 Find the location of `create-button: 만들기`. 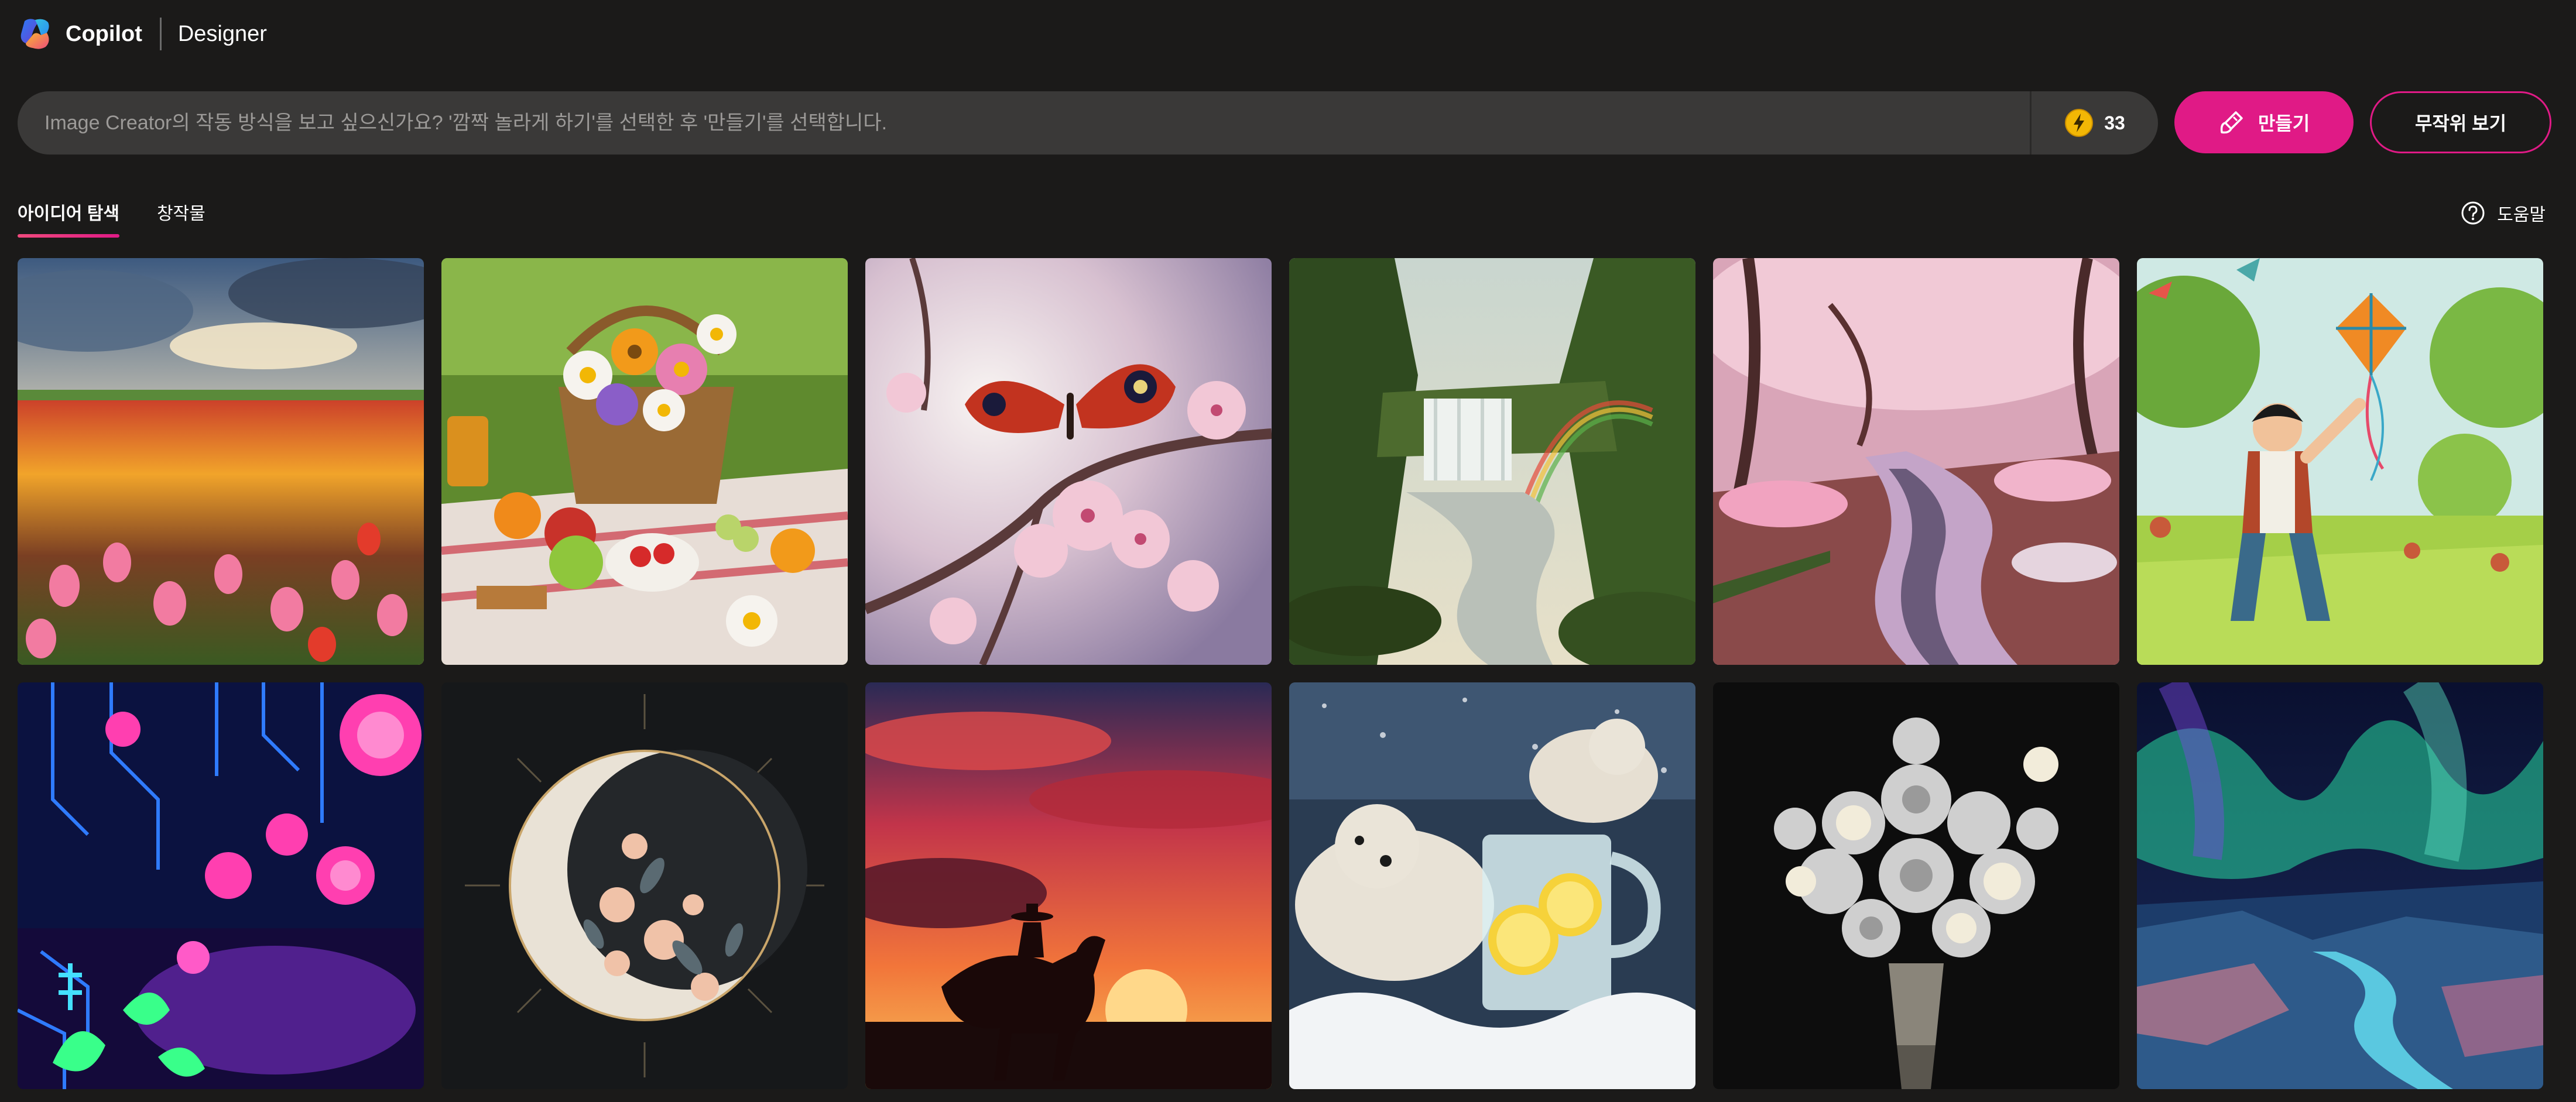

create-button: 만들기 is located at coordinates (2264, 122).